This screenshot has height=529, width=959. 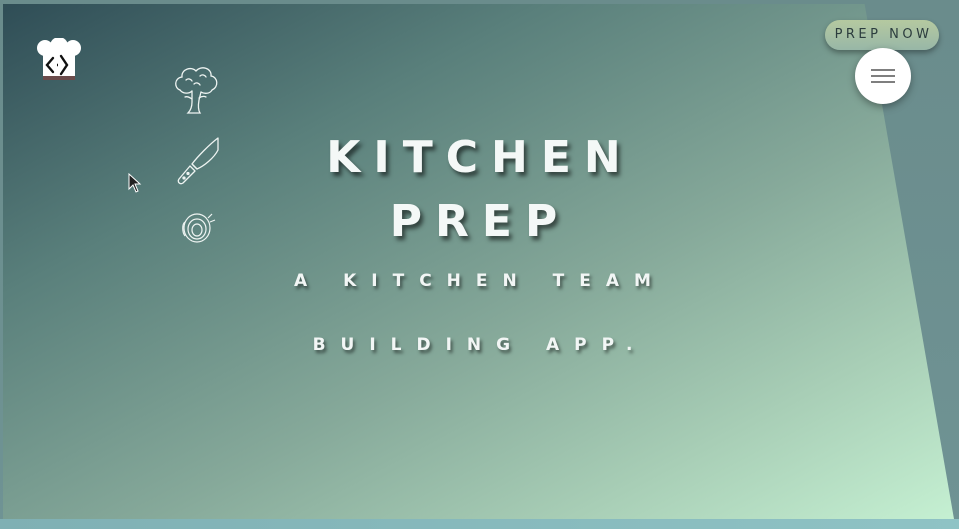 I want to click on hero-title-line2: PREP, so click(x=480, y=221).